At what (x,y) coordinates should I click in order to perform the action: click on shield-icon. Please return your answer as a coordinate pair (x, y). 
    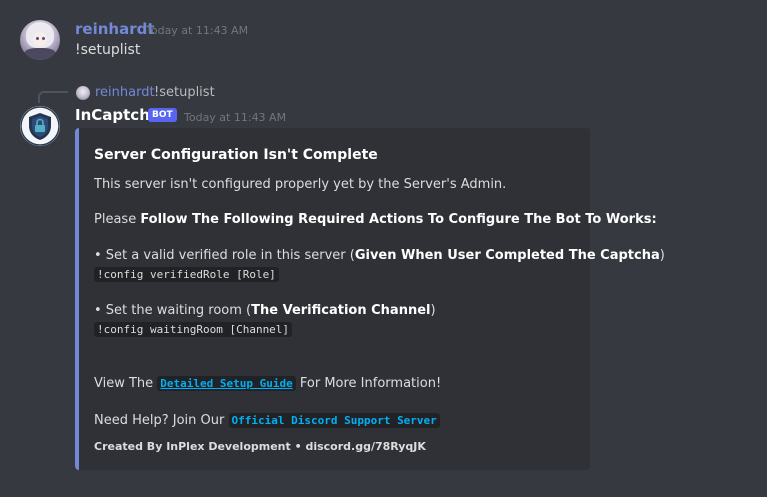
    Looking at the image, I should click on (40, 126).